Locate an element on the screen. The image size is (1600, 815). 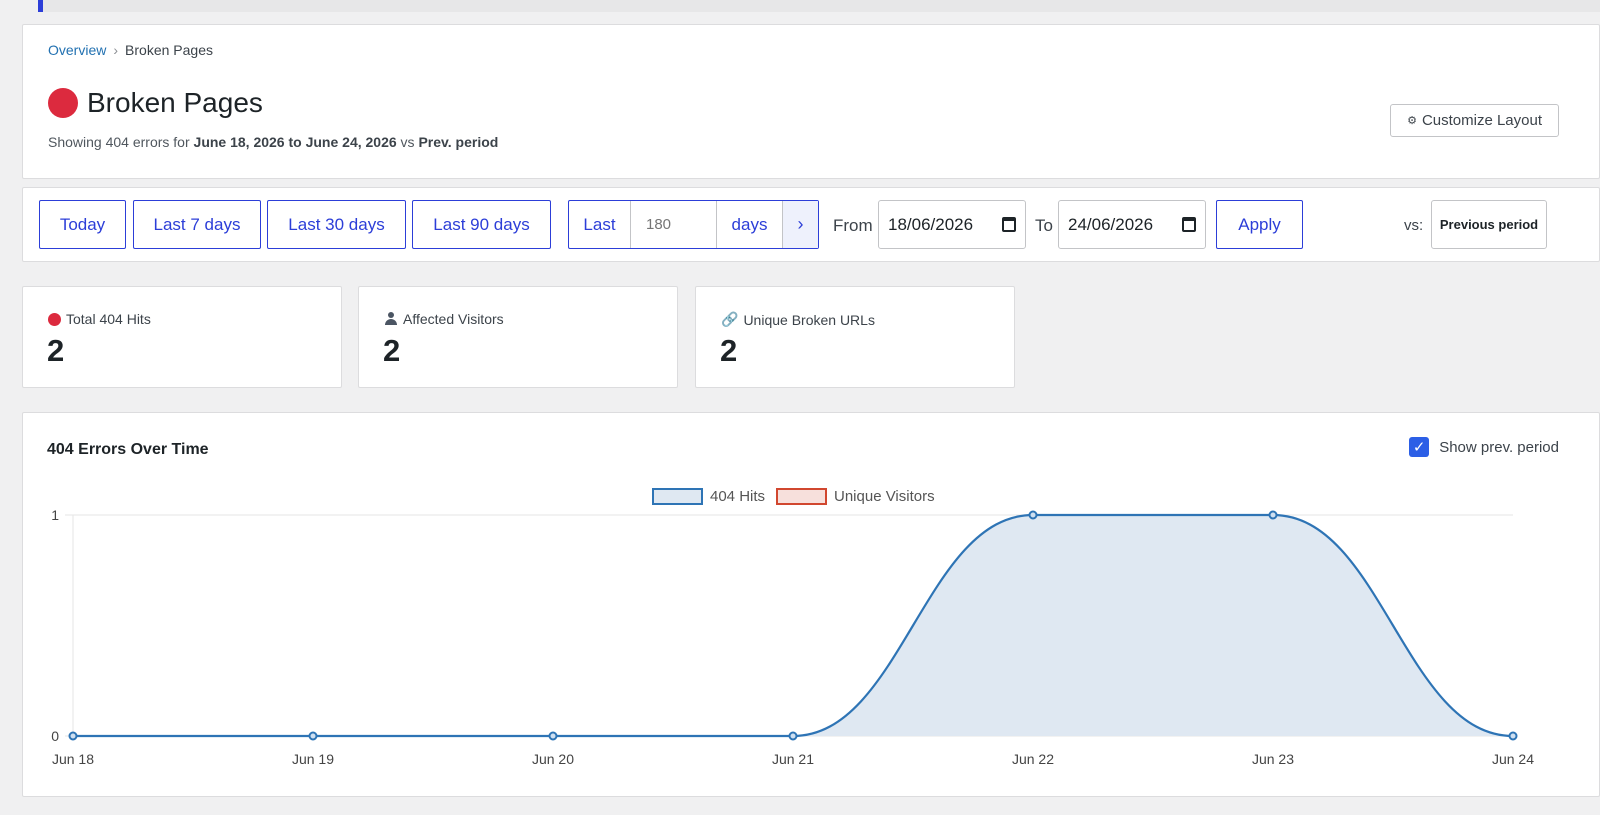
custom-range-group: Last days › is located at coordinates (693, 224).